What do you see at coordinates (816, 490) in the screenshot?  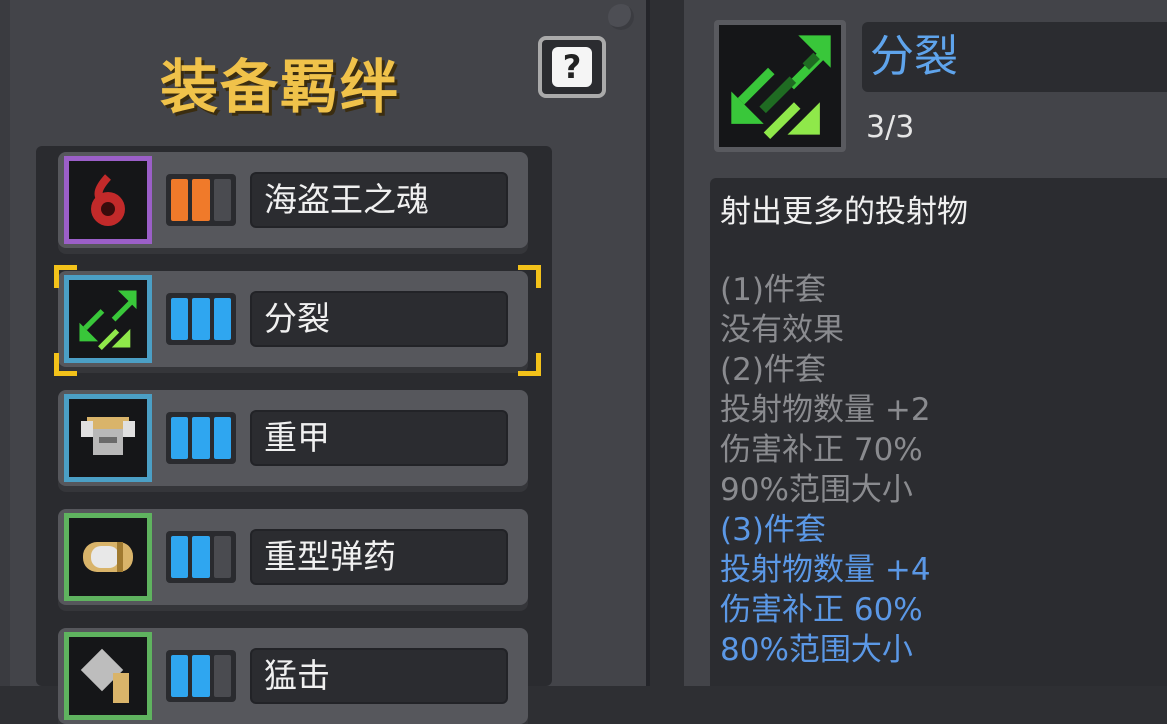 I see `set-bonus-line: 90%范围大小` at bounding box center [816, 490].